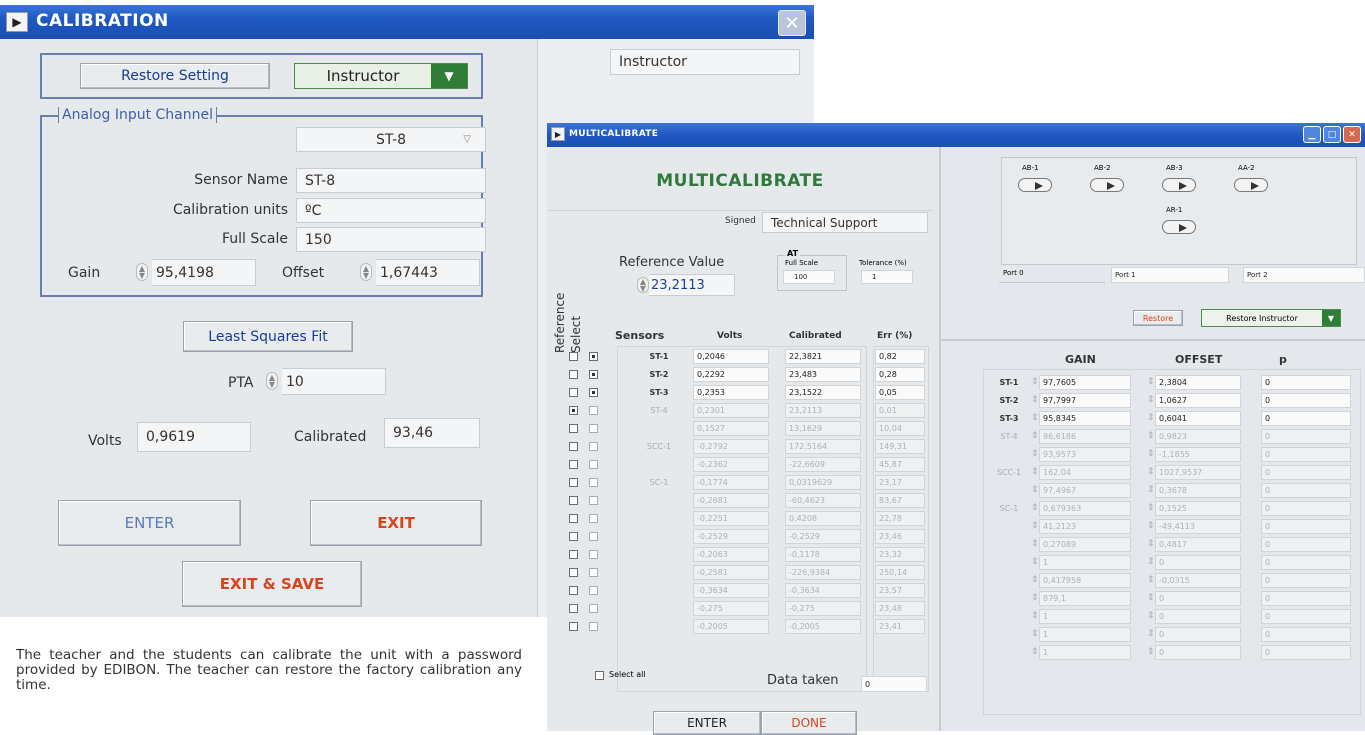 Image resolution: width=1365 pixels, height=735 pixels. Describe the element at coordinates (823, 608) in the screenshot. I see `calibrated-cell: -0,275` at that location.